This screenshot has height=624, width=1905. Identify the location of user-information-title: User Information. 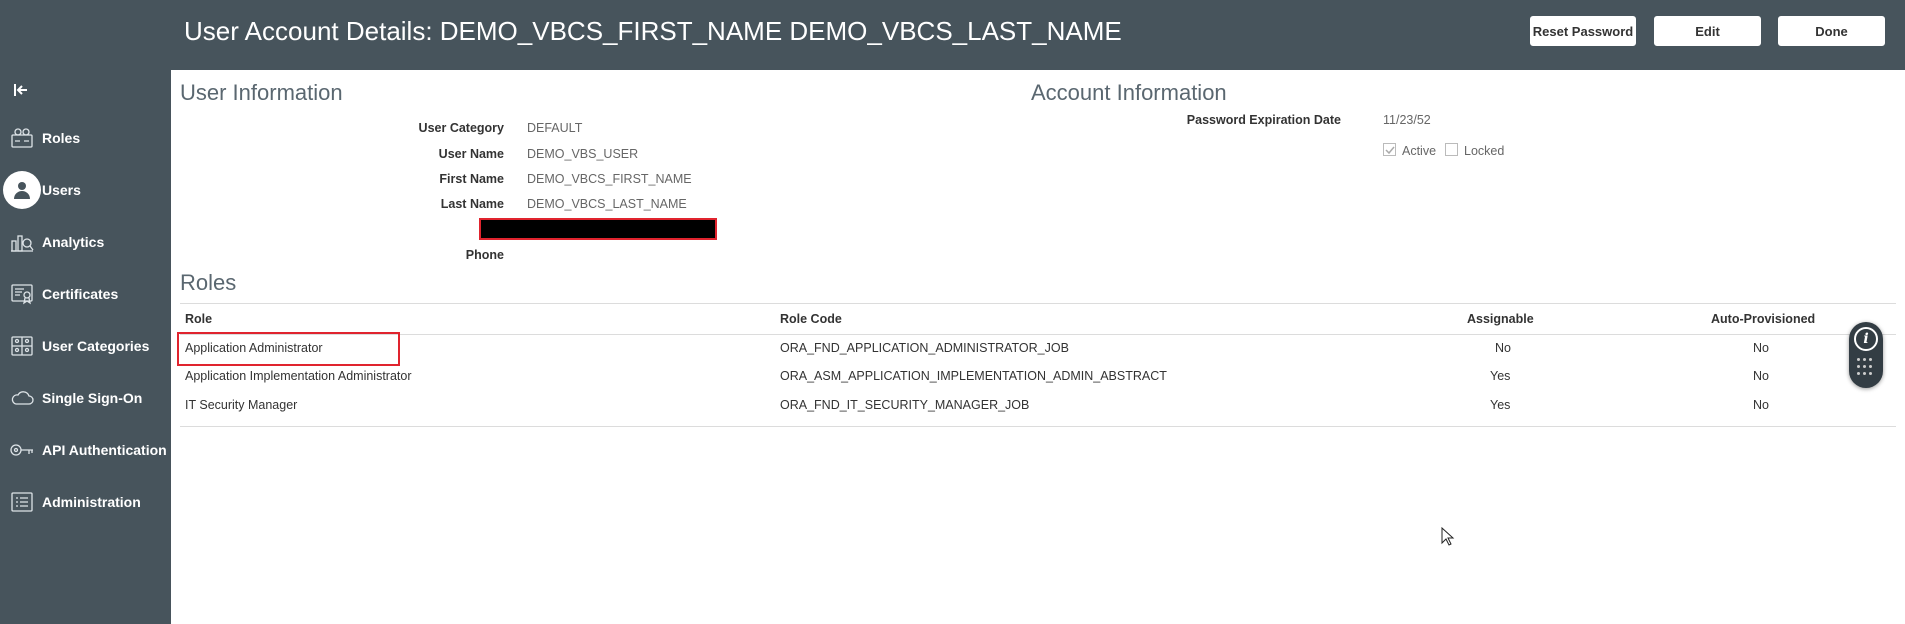
(261, 92).